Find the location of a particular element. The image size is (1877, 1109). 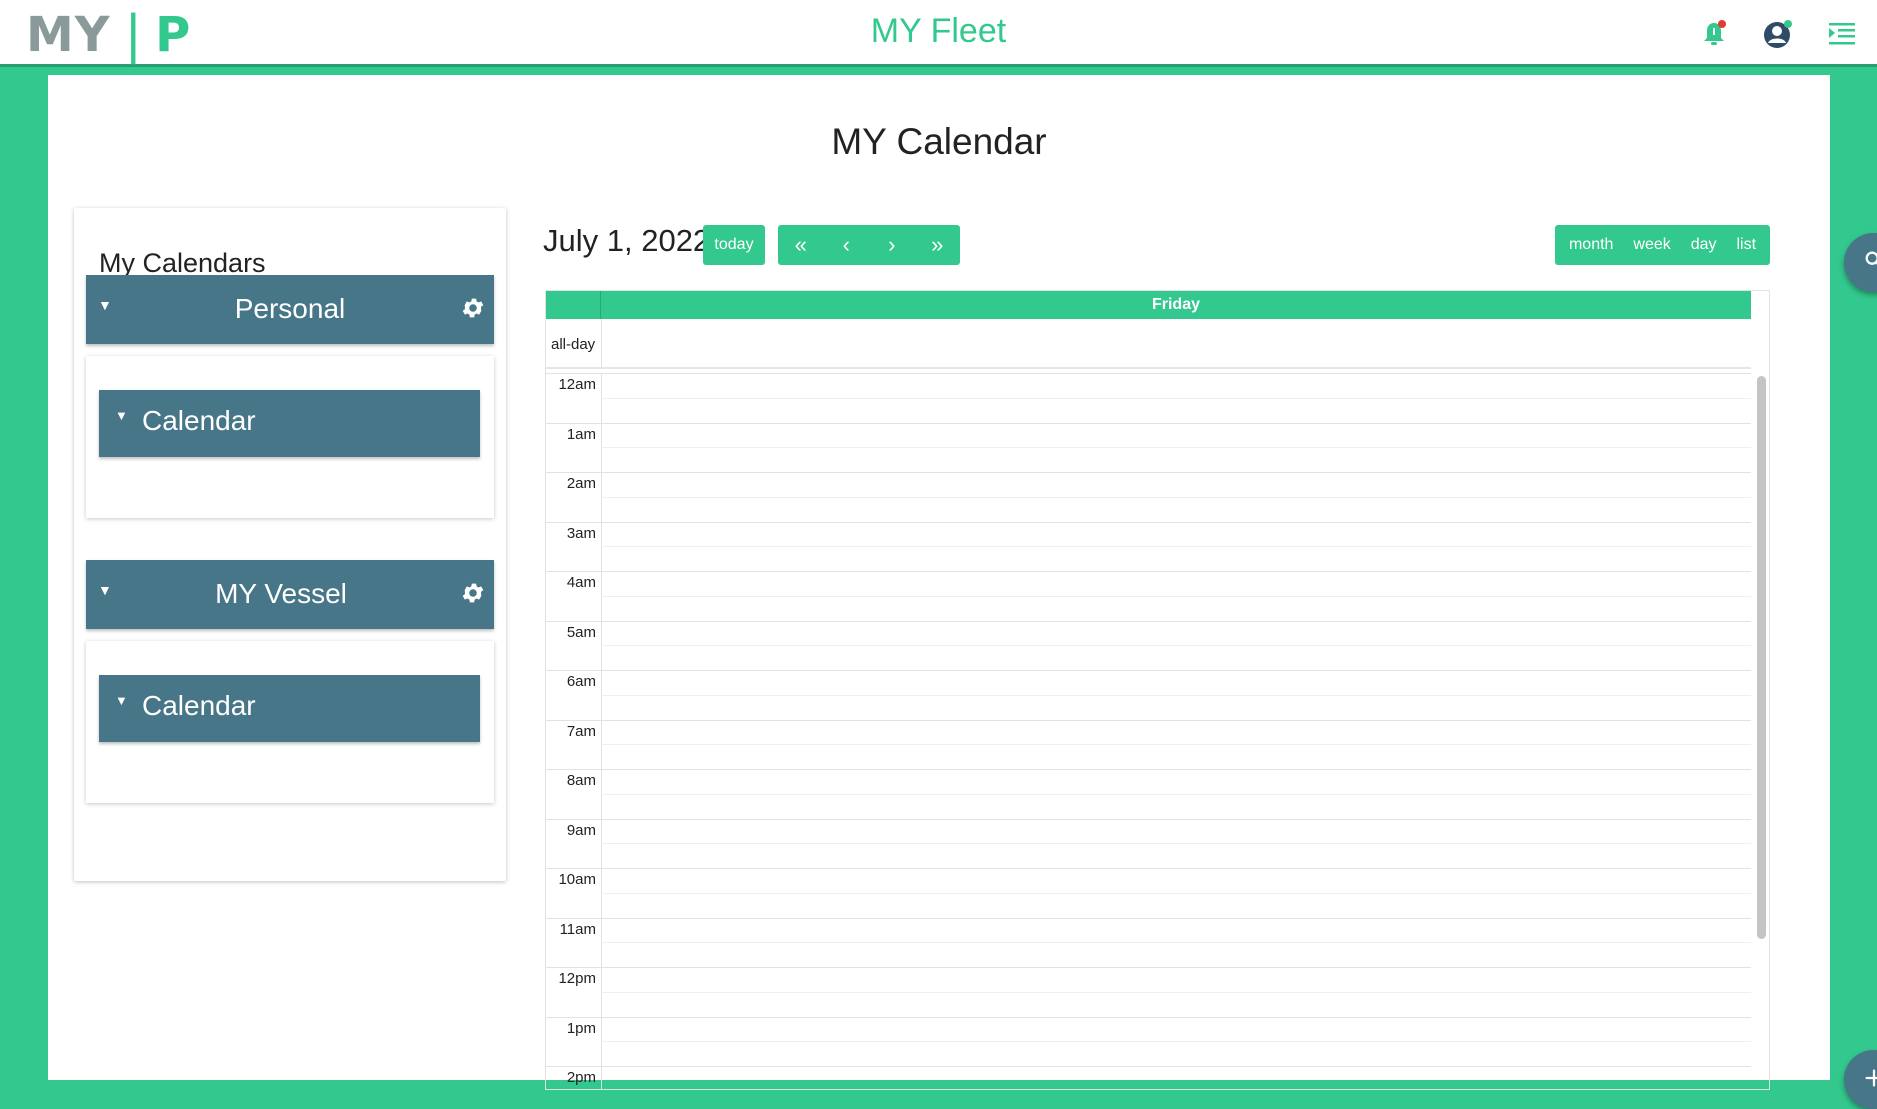

calendar-group-label: MY Vessel is located at coordinates (281, 594).